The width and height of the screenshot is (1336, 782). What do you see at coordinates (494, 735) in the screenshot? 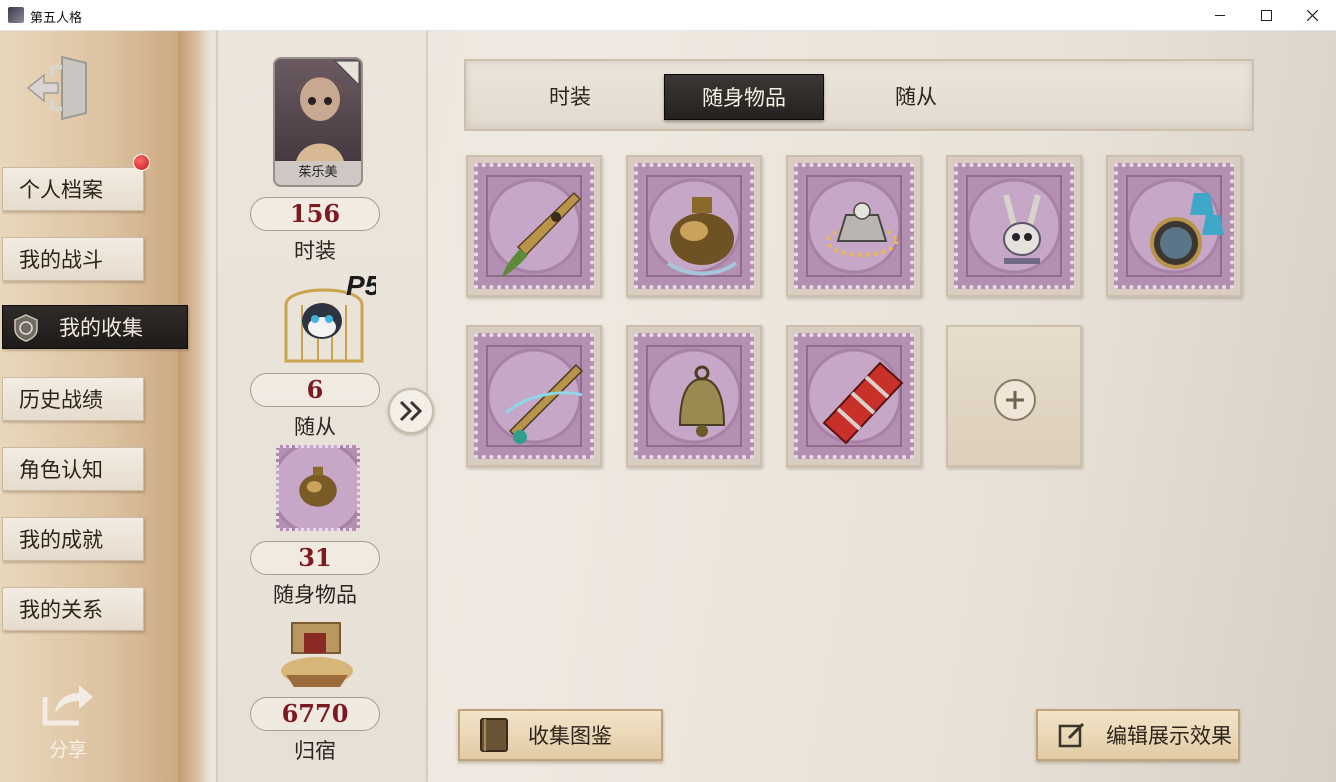
I see `book-icon` at bounding box center [494, 735].